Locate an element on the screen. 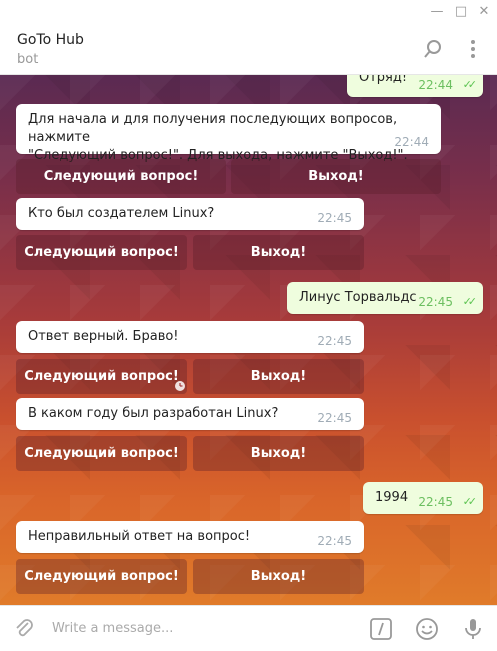 This screenshot has width=497, height=651. message-text: В каком году был разработан Linux? is located at coordinates (153, 413).